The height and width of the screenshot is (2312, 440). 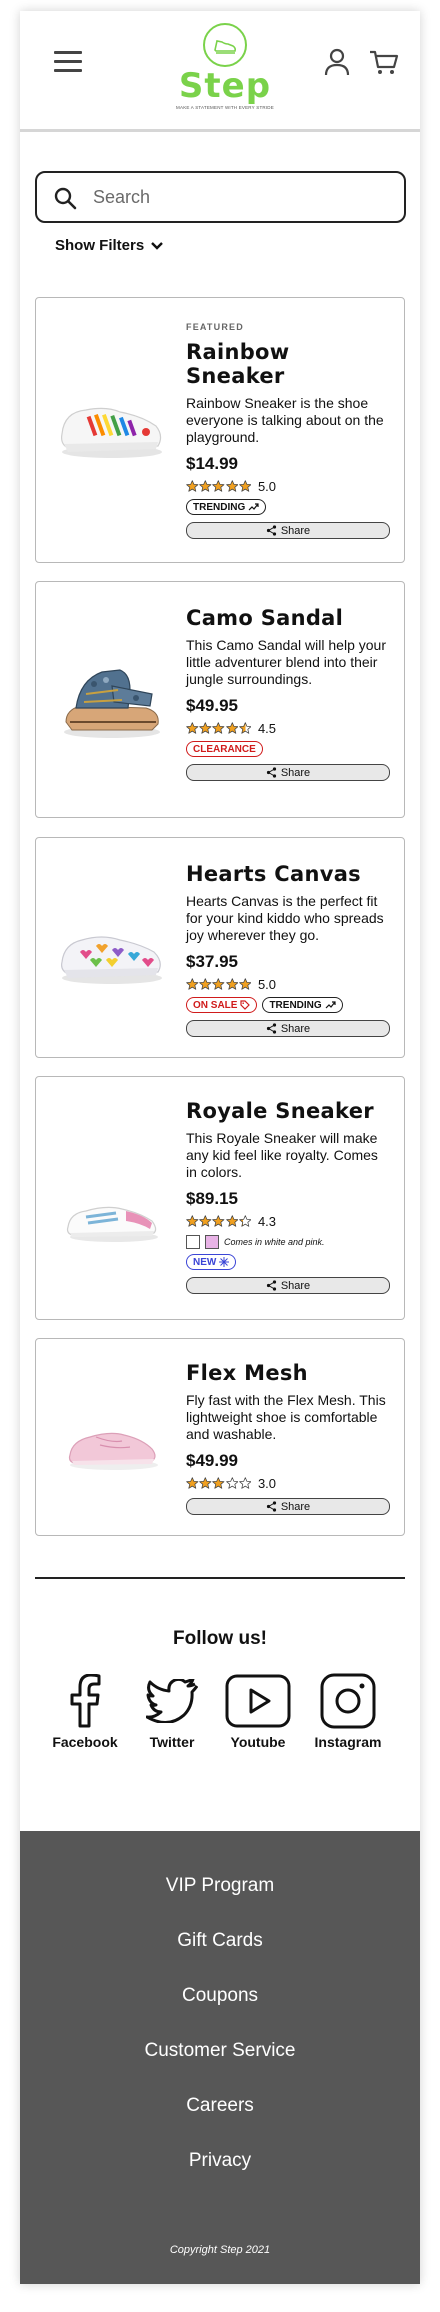 I want to click on social-facebook: Facebook, so click(x=85, y=1710).